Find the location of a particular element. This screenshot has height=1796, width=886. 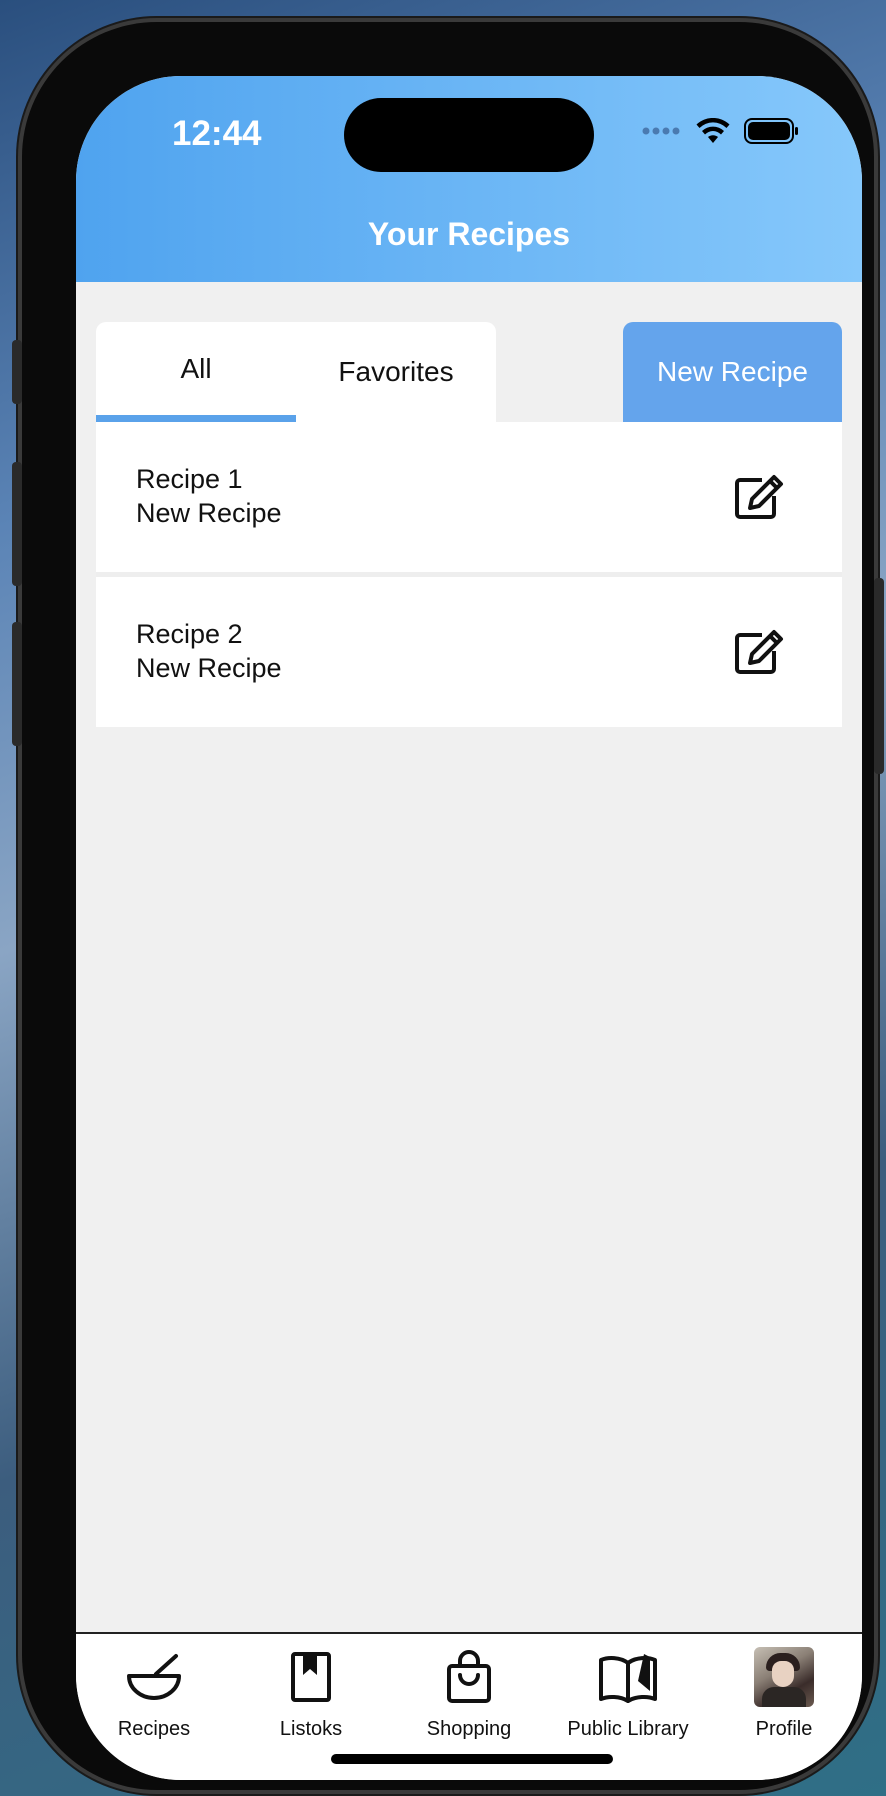

shopping-bag-icon is located at coordinates (469, 1676).